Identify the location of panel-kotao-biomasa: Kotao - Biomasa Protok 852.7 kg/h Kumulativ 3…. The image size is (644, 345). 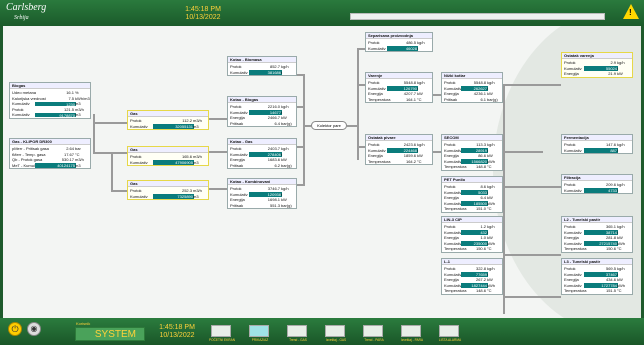
(262, 66).